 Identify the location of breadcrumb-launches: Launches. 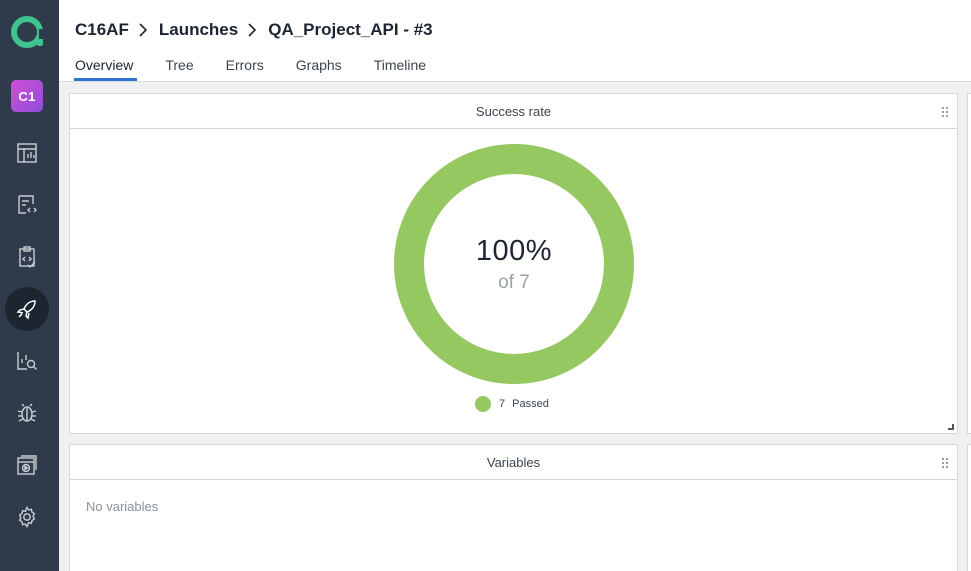
(198, 30).